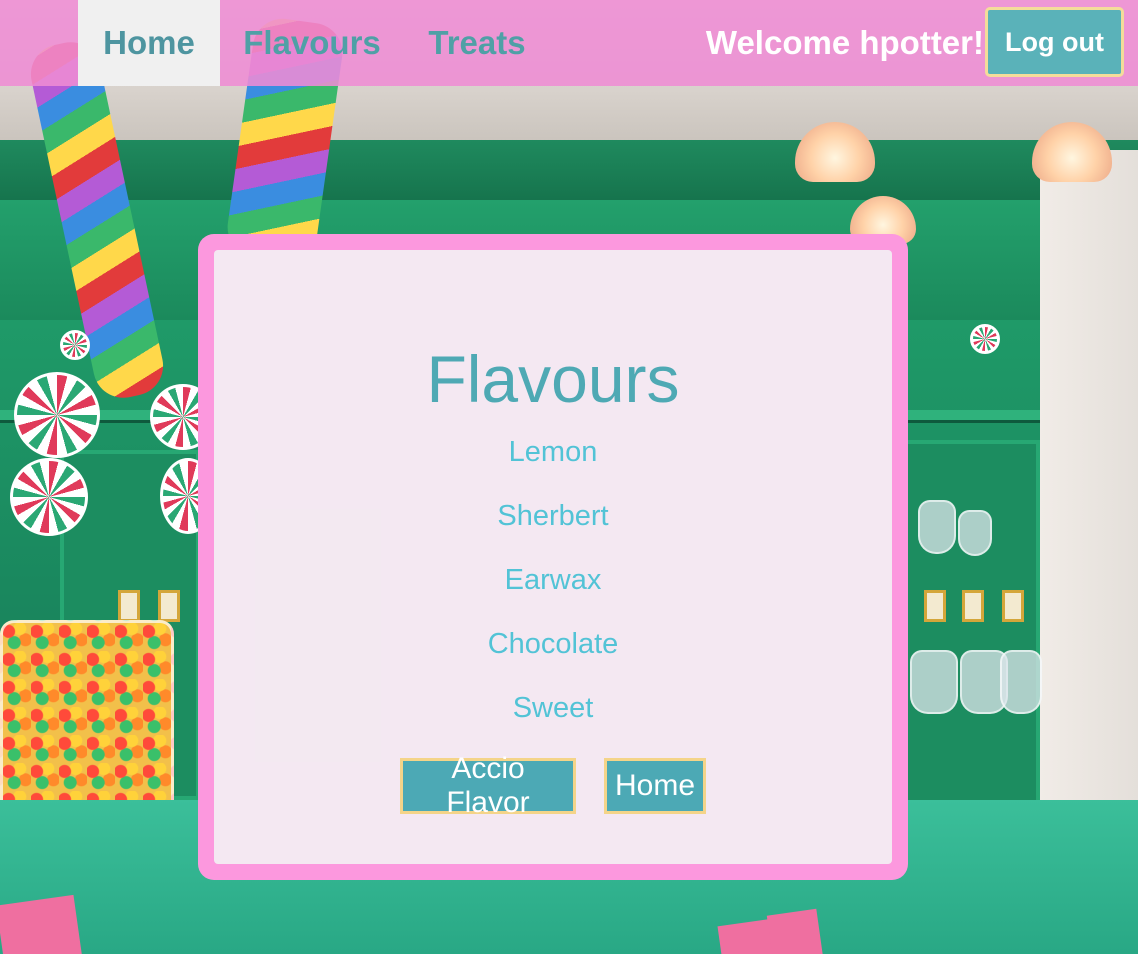  I want to click on flavour-item-sweet: Sweet, so click(553, 722).